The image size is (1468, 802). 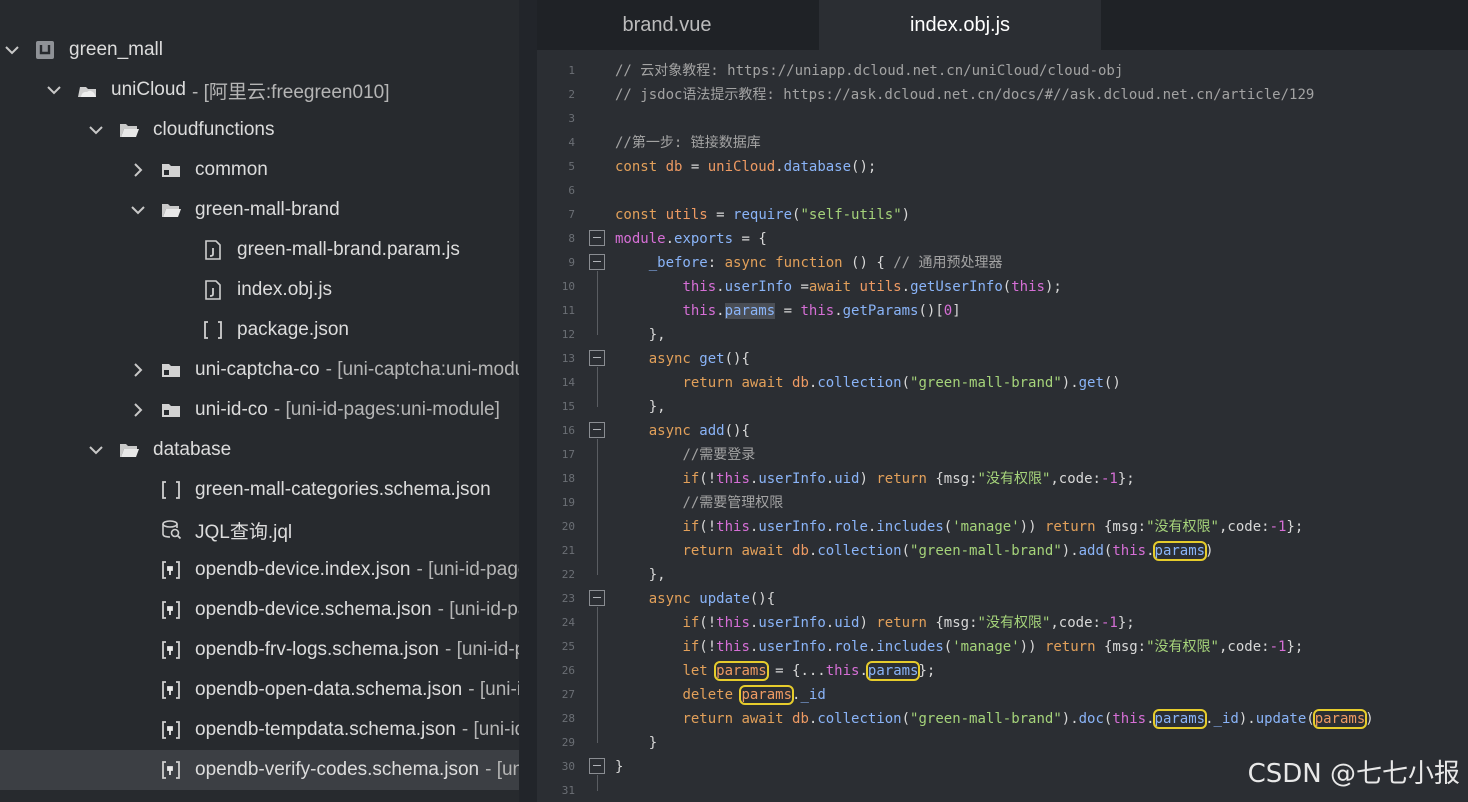 What do you see at coordinates (695, 167) in the screenshot?
I see `code-token: =` at bounding box center [695, 167].